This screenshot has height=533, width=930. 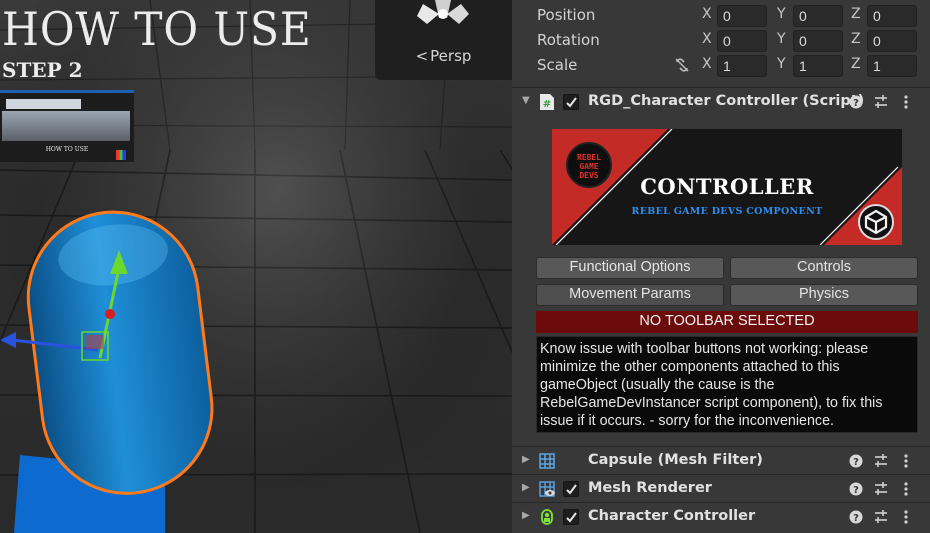 I want to click on tutorial-screen-caption: HOW TO USE, so click(x=67, y=149).